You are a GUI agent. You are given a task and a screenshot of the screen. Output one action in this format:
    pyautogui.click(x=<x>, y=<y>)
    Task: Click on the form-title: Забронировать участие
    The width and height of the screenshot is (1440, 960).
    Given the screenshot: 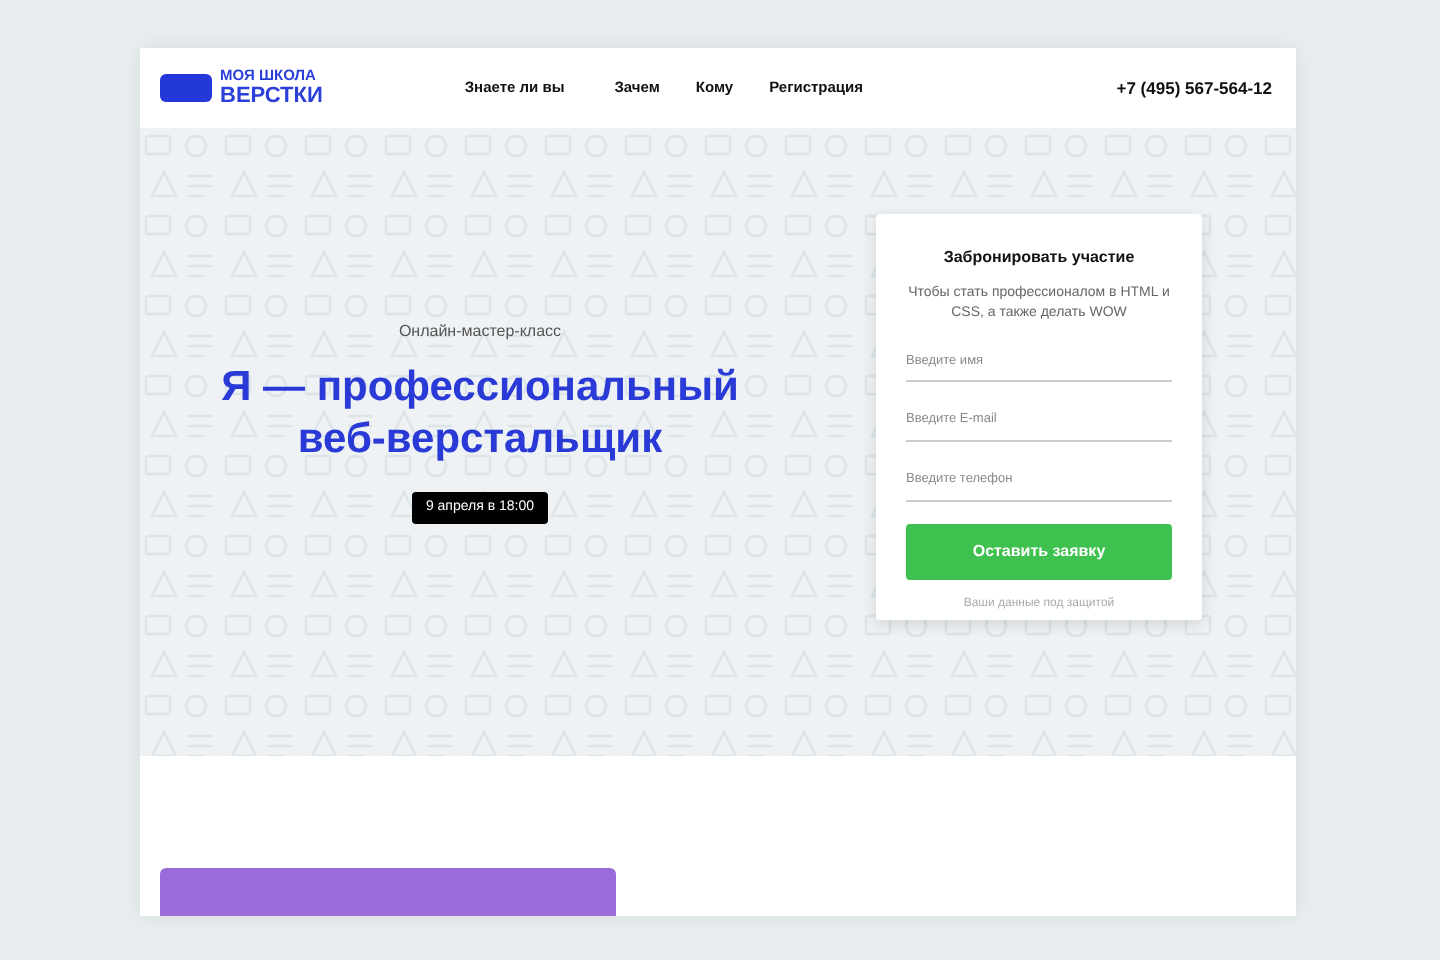 What is the action you would take?
    pyautogui.click(x=1039, y=258)
    